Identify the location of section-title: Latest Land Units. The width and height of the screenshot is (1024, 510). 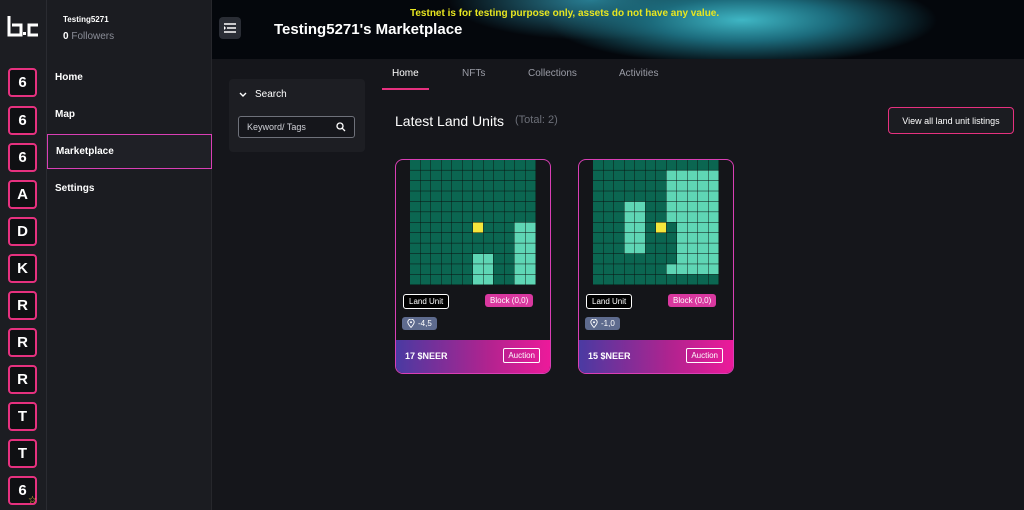
(449, 121).